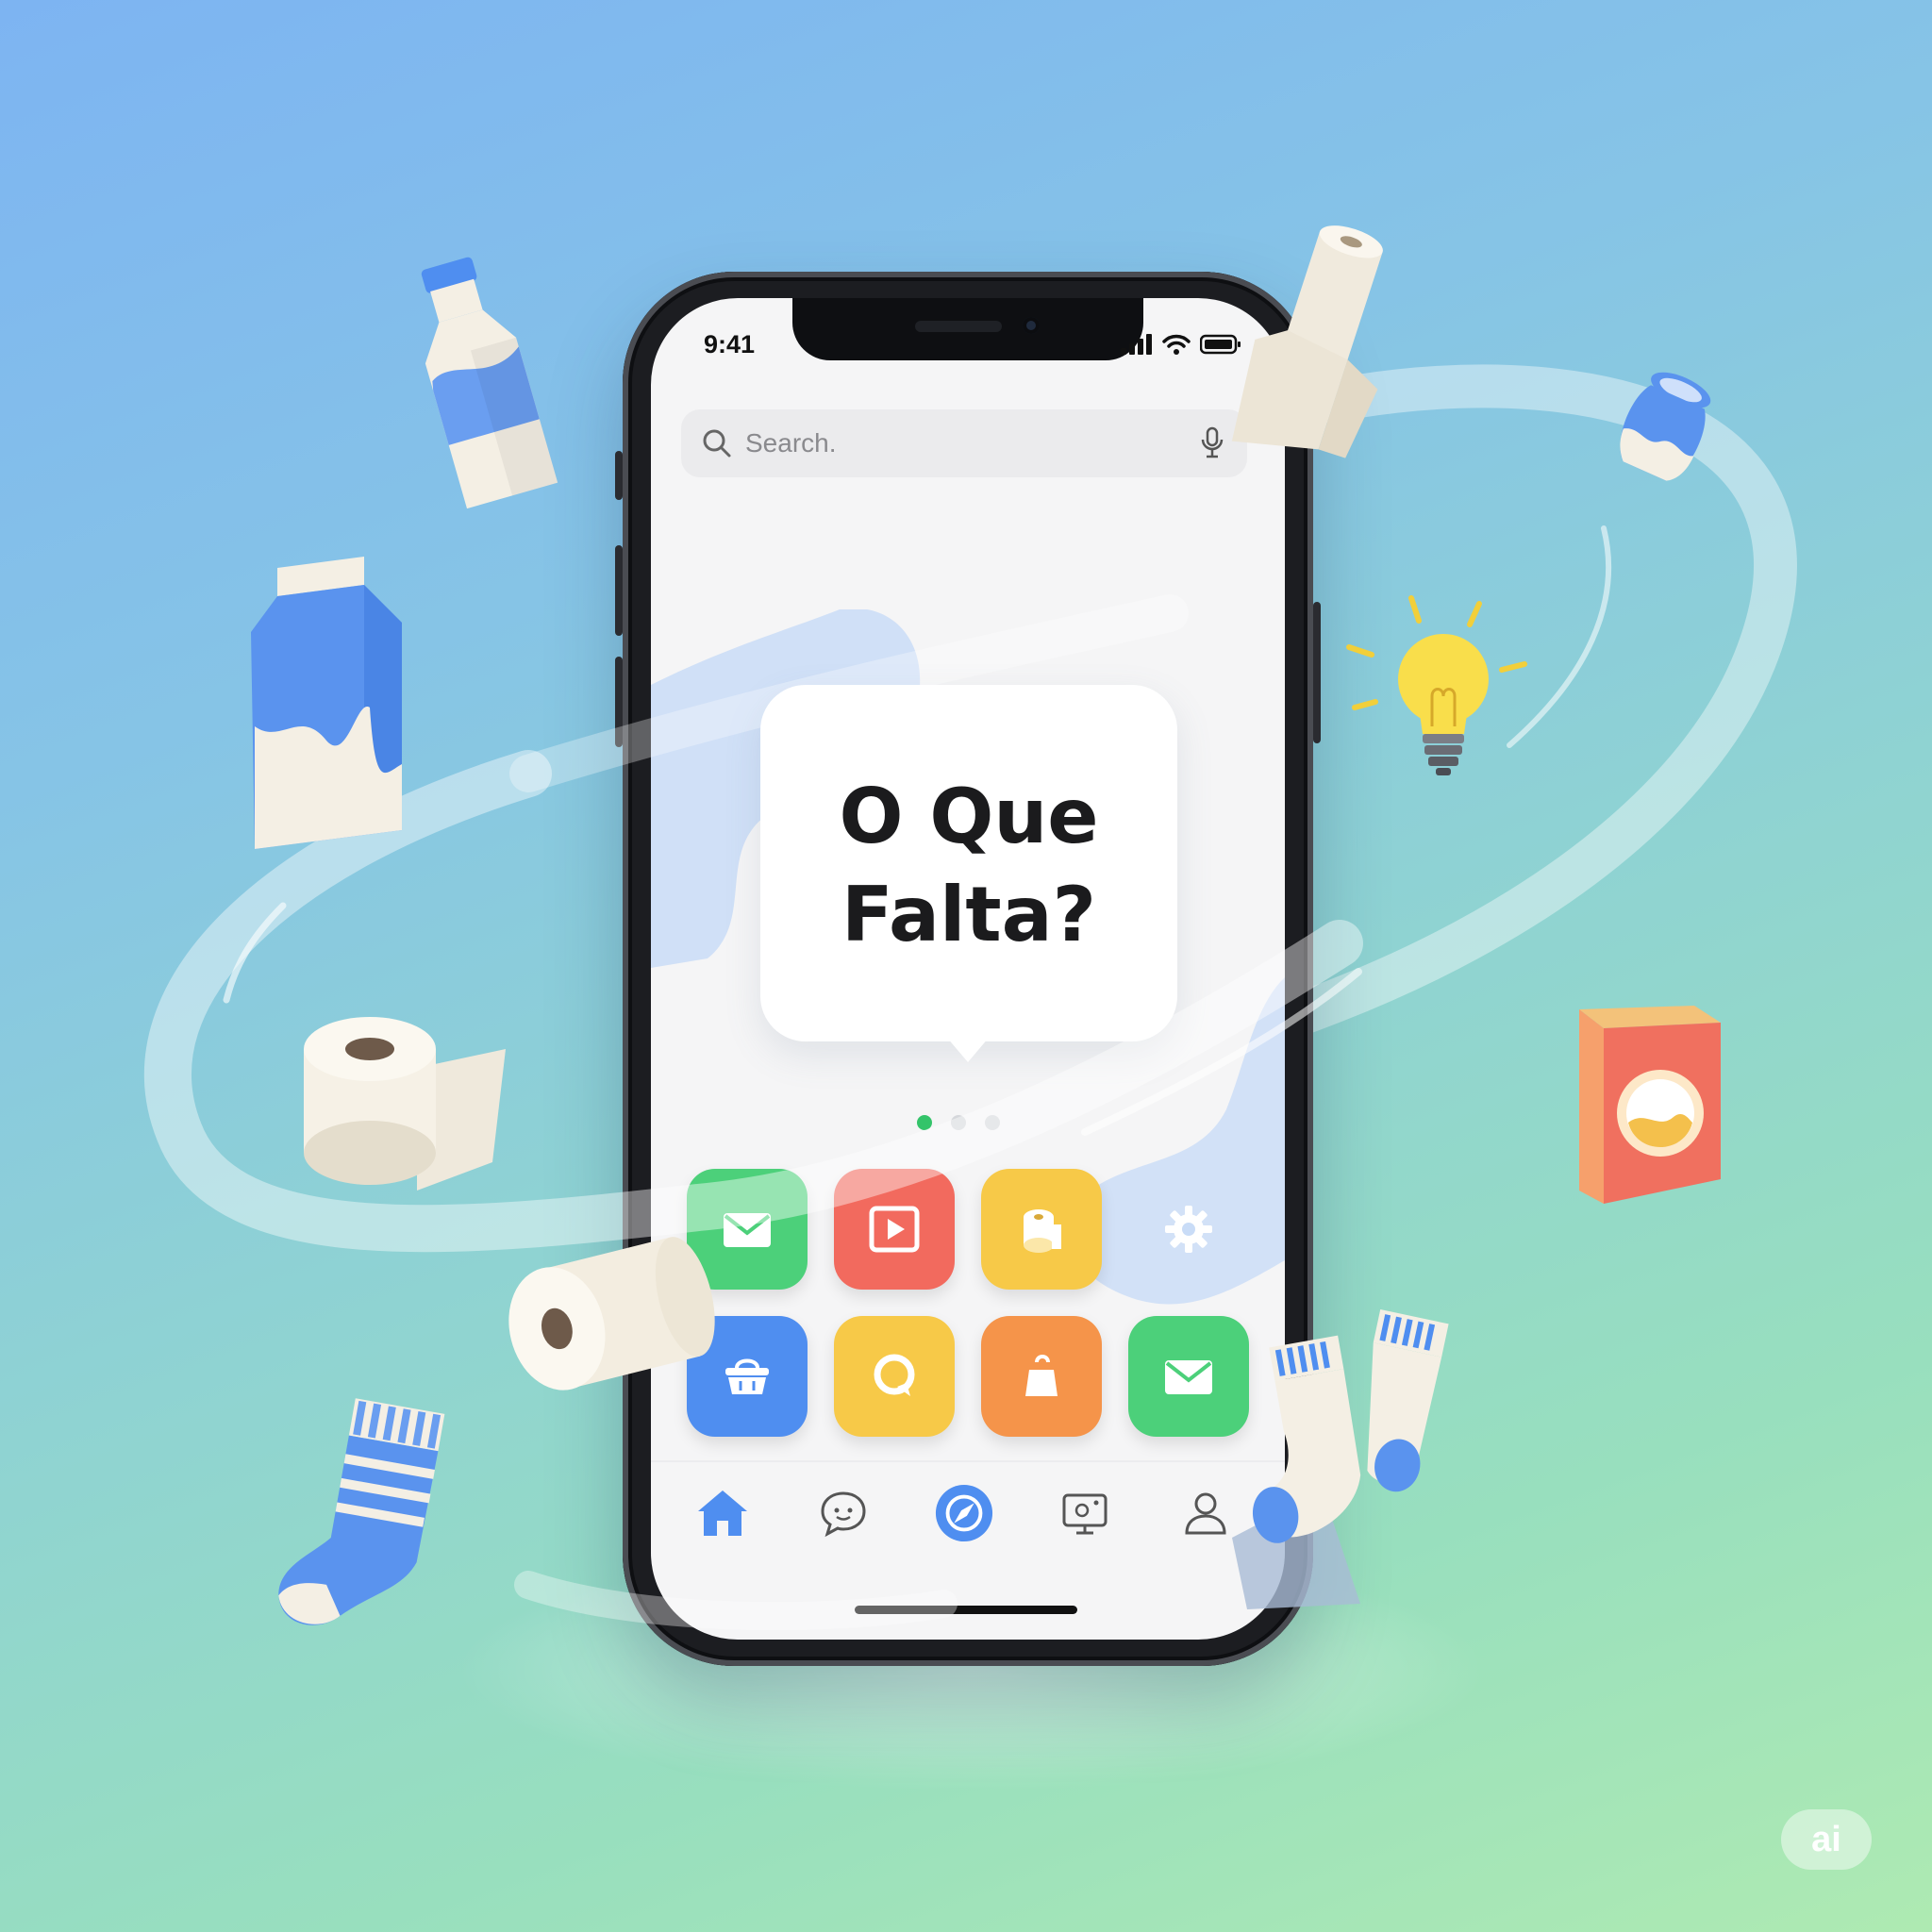  What do you see at coordinates (1341, 1459) in the screenshot?
I see `socks-icon` at bounding box center [1341, 1459].